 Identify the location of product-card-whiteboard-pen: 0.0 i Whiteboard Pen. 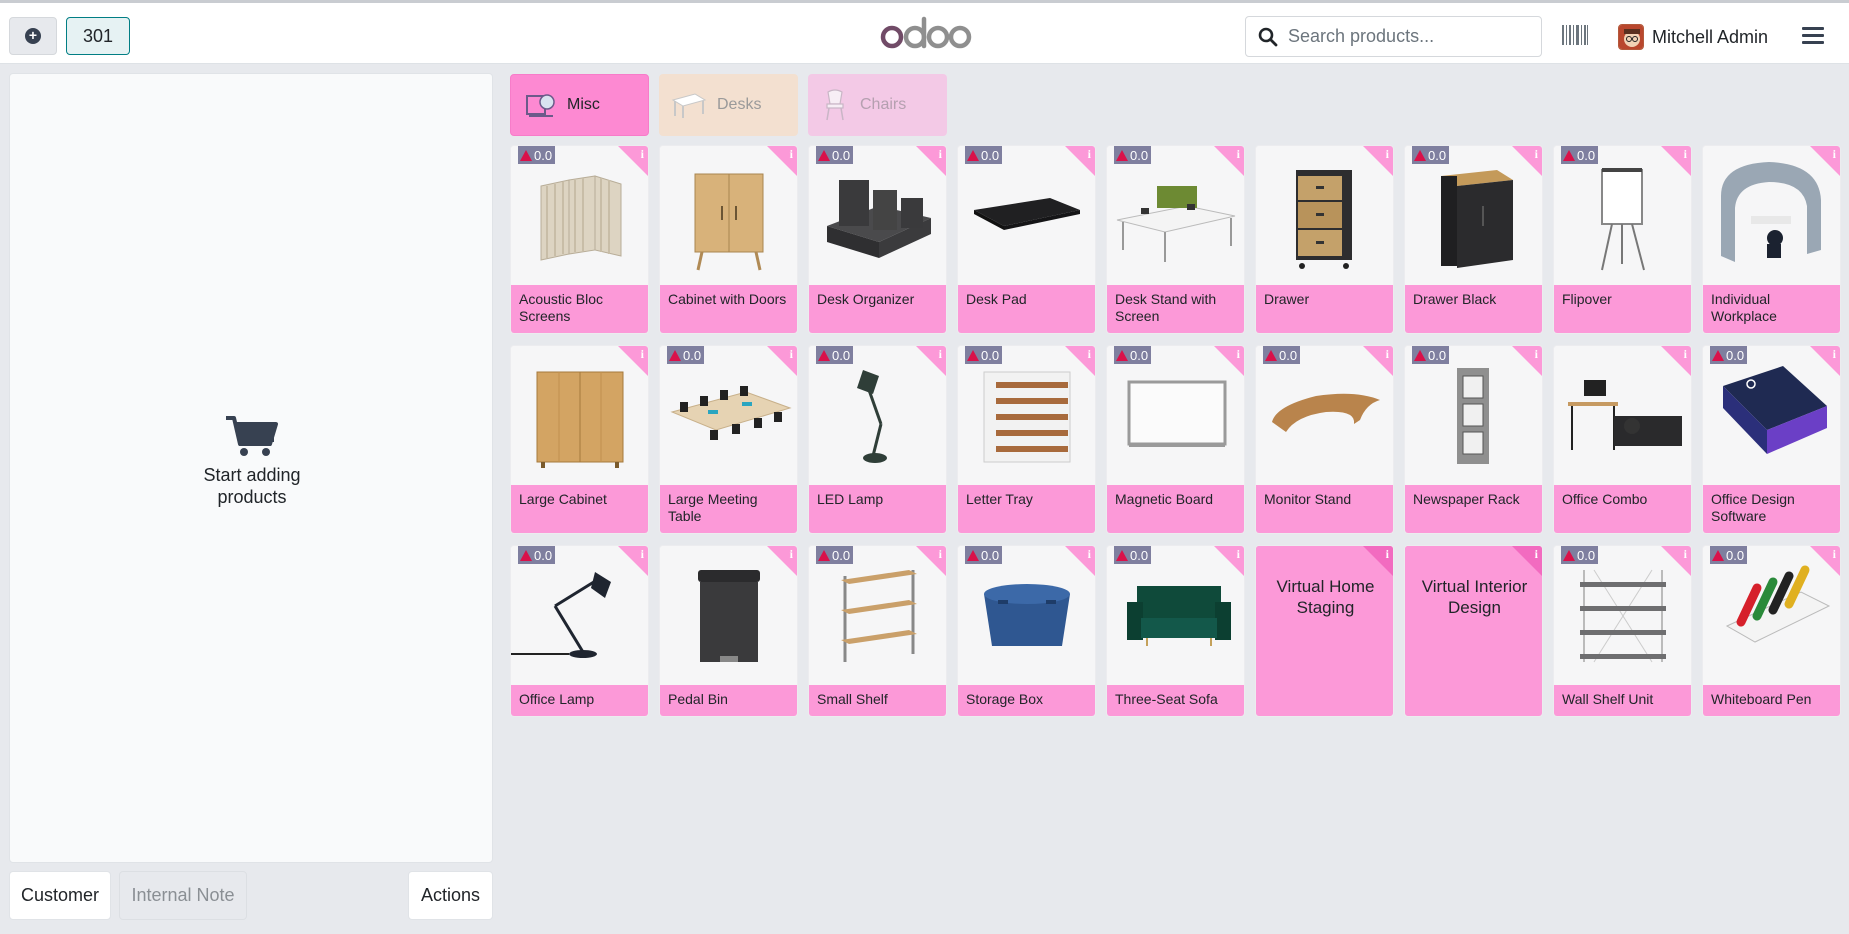
(1771, 631).